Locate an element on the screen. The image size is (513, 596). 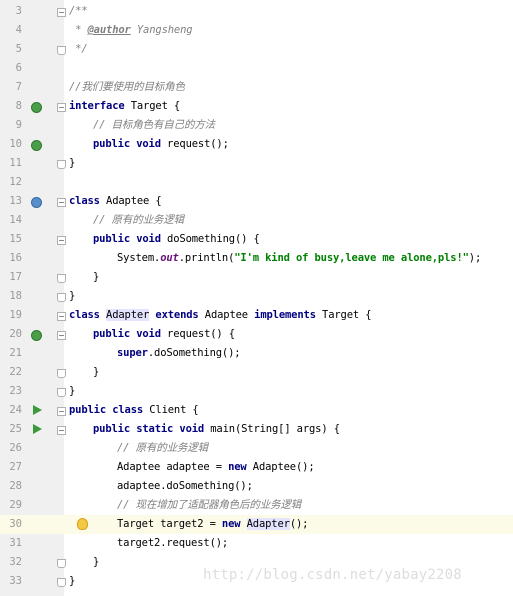
code-line: 3 /** is located at coordinates (256, 11).